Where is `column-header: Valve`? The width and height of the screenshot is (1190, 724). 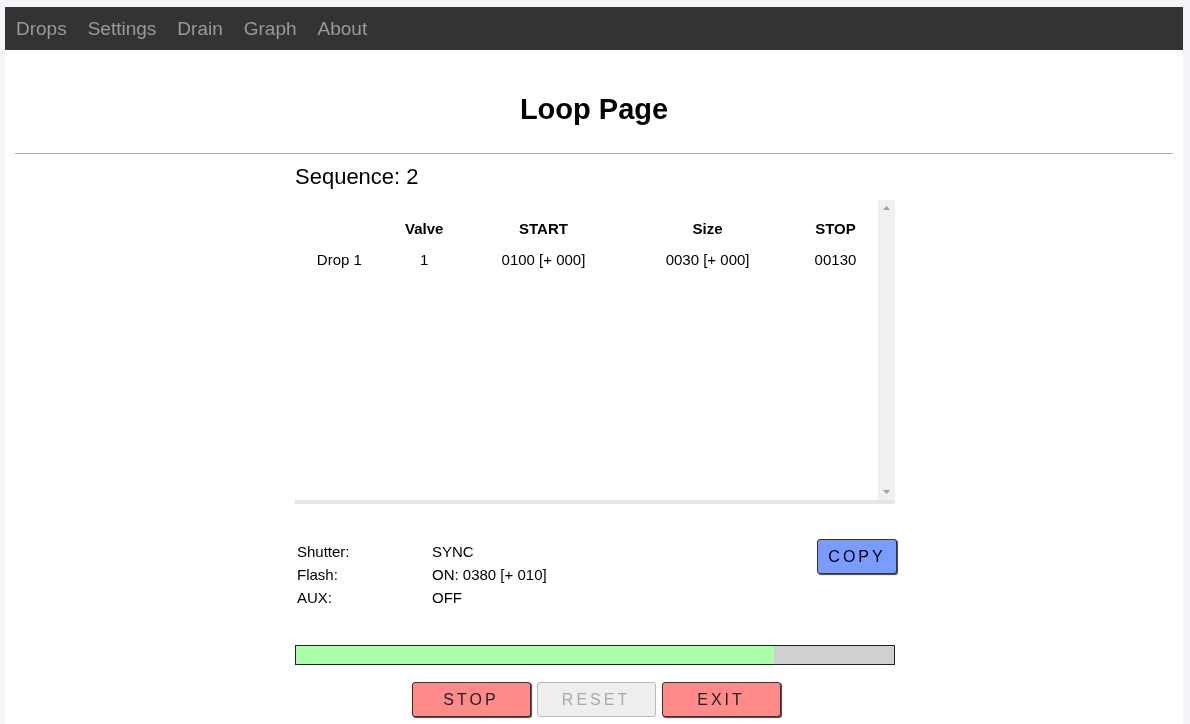 column-header: Valve is located at coordinates (424, 228).